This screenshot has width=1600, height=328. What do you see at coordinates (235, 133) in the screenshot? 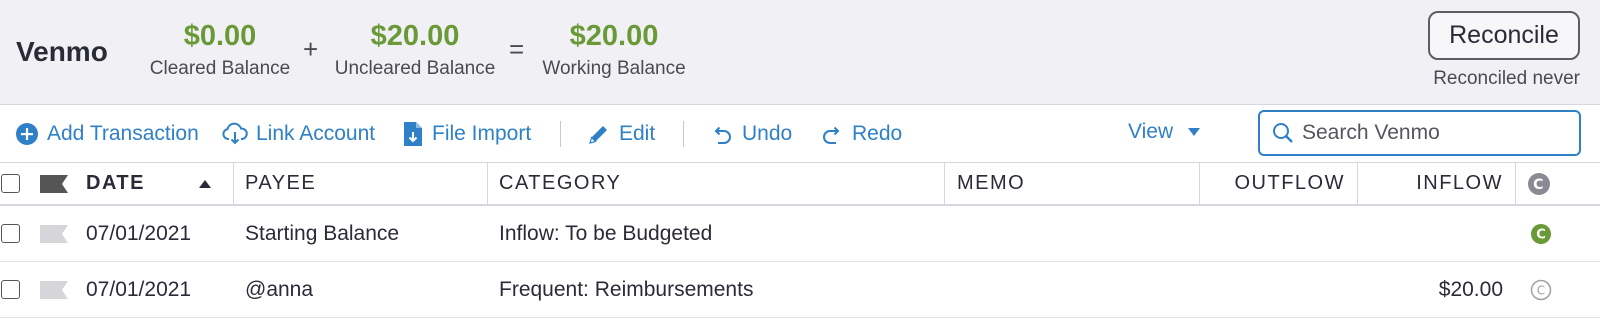
I see `cloud-download-icon` at bounding box center [235, 133].